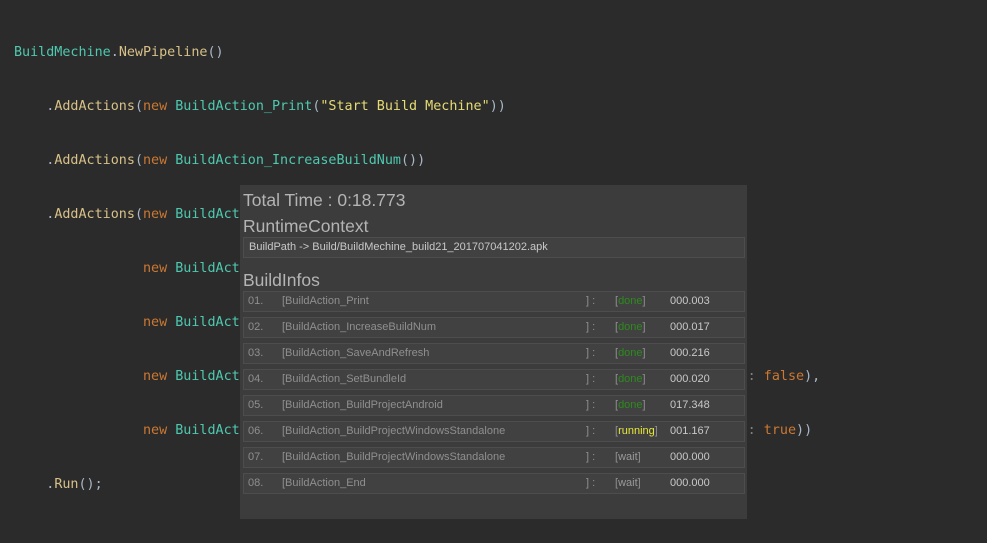  I want to click on code-line: BuildMechine.NewPipeline(), so click(417, 53).